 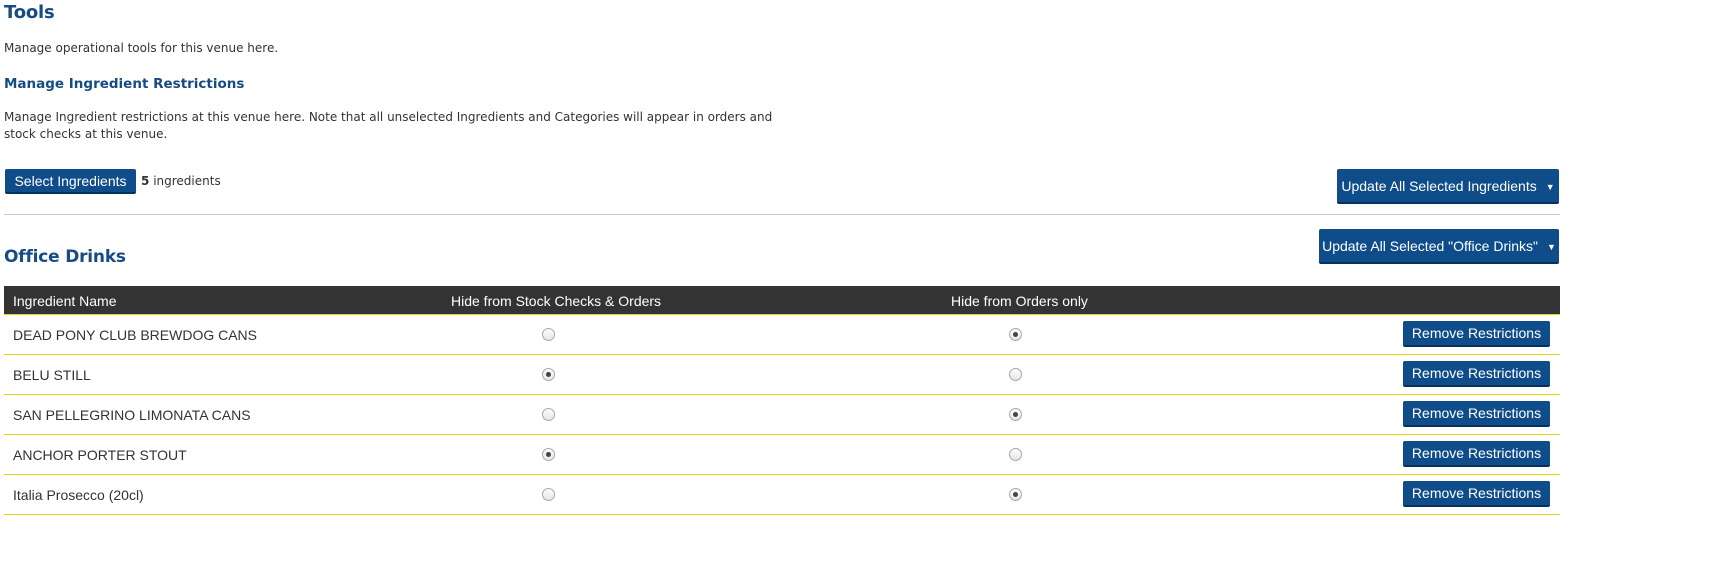 I want to click on restrictions-title: Manage Ingredient Restrictions, so click(x=124, y=84).